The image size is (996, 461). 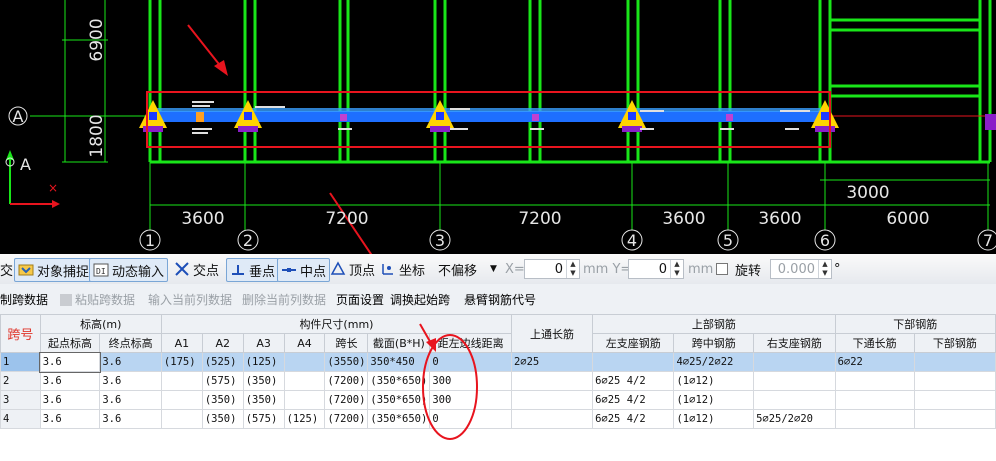 What do you see at coordinates (633, 362) in the screenshot?
I see `cell-left-seat` at bounding box center [633, 362].